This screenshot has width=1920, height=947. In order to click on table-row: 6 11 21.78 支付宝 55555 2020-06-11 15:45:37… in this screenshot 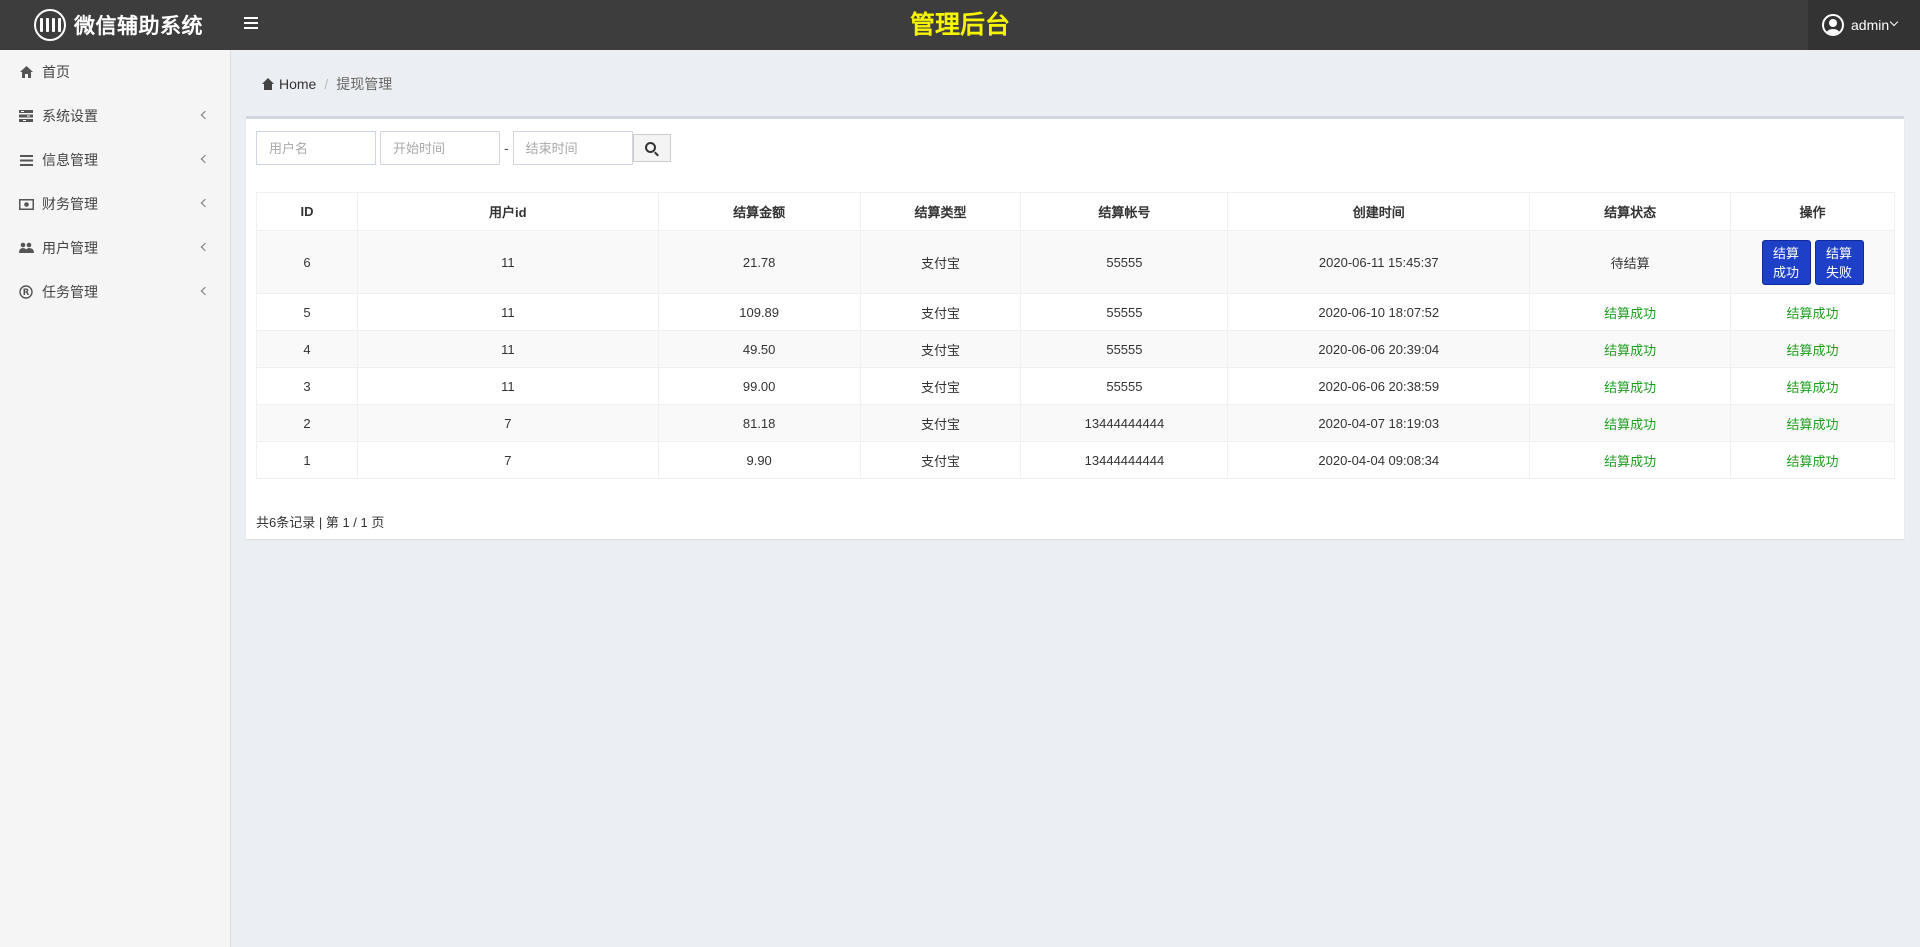, I will do `click(1075, 262)`.